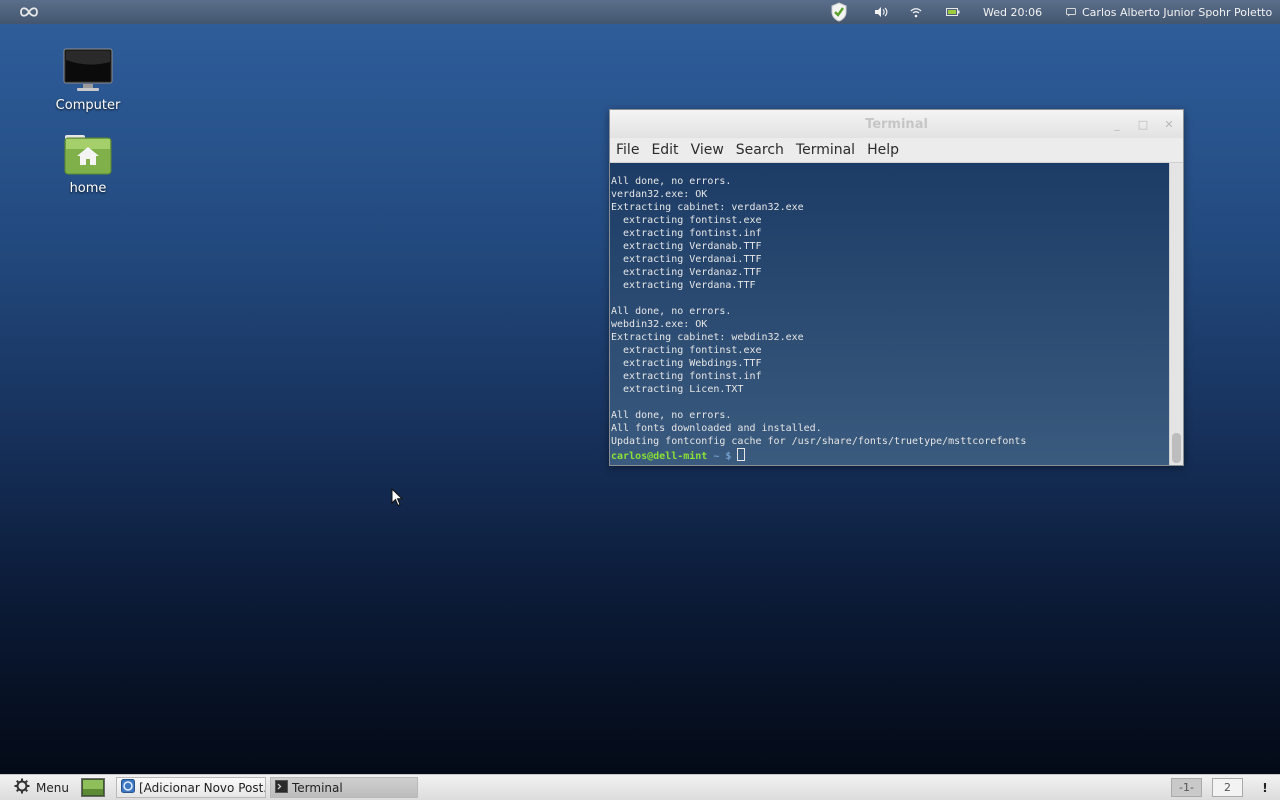 Image resolution: width=1280 pixels, height=800 pixels. I want to click on menu-button: Menu, so click(41, 787).